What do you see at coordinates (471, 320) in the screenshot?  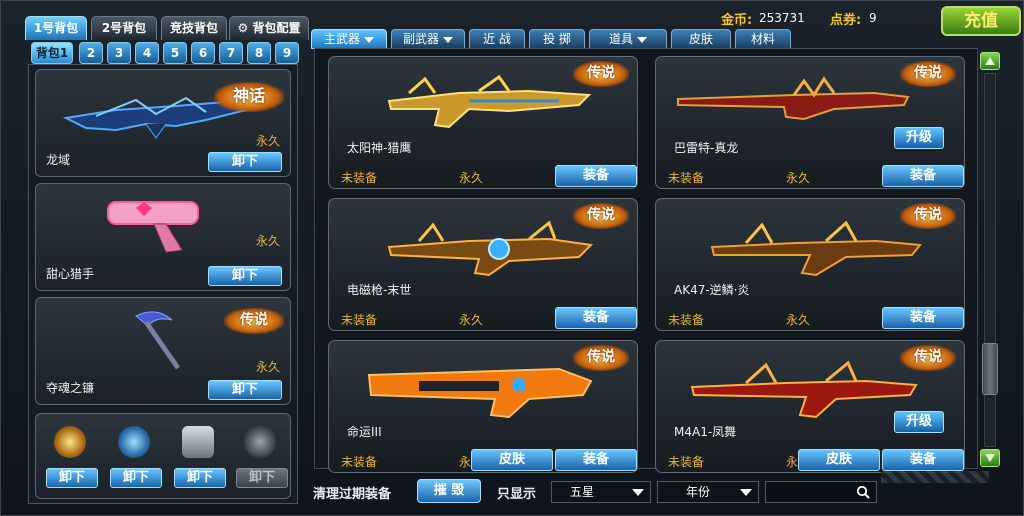 I see `weapon-duration: 永久` at bounding box center [471, 320].